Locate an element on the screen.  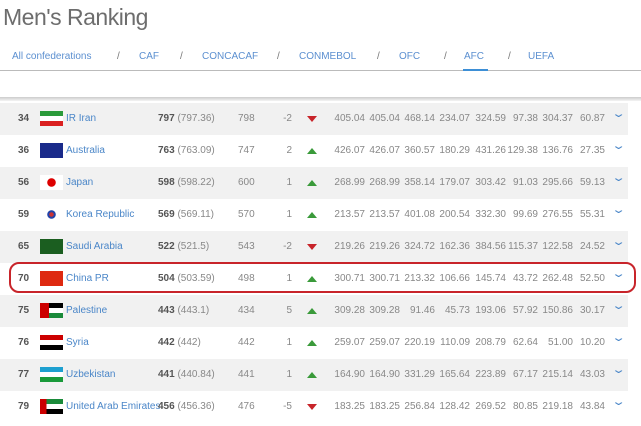
stat-value: 332.30 is located at coordinates (490, 214).